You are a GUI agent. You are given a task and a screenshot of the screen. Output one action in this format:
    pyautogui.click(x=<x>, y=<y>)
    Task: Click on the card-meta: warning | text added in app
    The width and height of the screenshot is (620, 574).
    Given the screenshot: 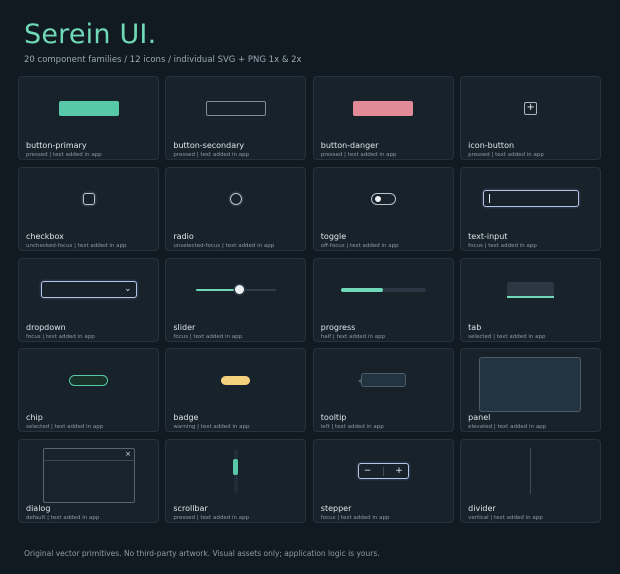 What is the action you would take?
    pyautogui.click(x=211, y=427)
    